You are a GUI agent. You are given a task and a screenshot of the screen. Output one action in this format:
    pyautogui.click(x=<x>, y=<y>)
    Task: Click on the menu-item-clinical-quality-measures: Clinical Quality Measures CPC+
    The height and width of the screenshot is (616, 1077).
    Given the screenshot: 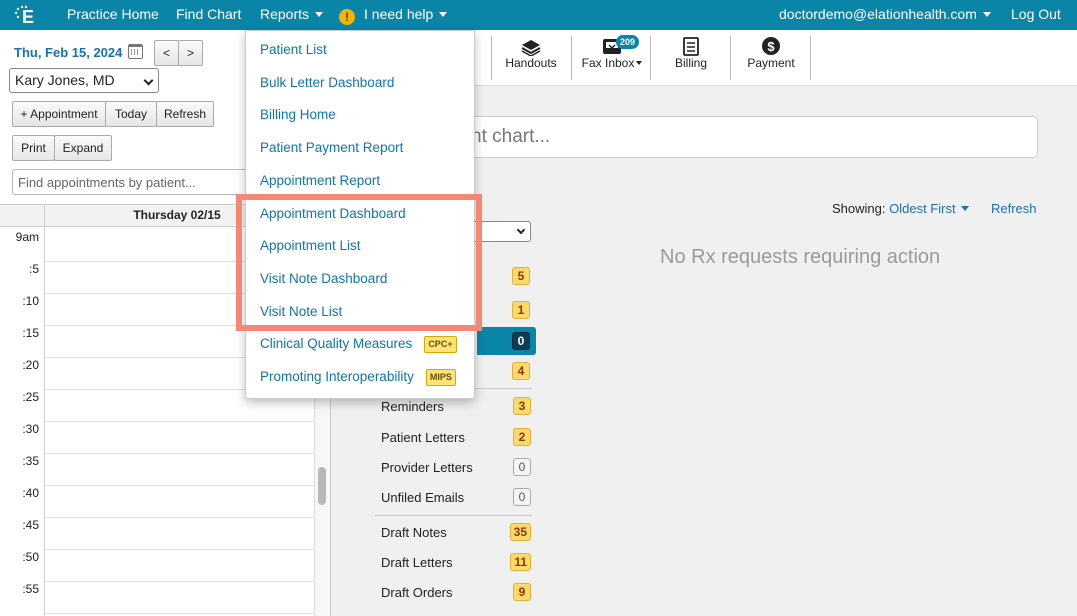 What is the action you would take?
    pyautogui.click(x=358, y=344)
    